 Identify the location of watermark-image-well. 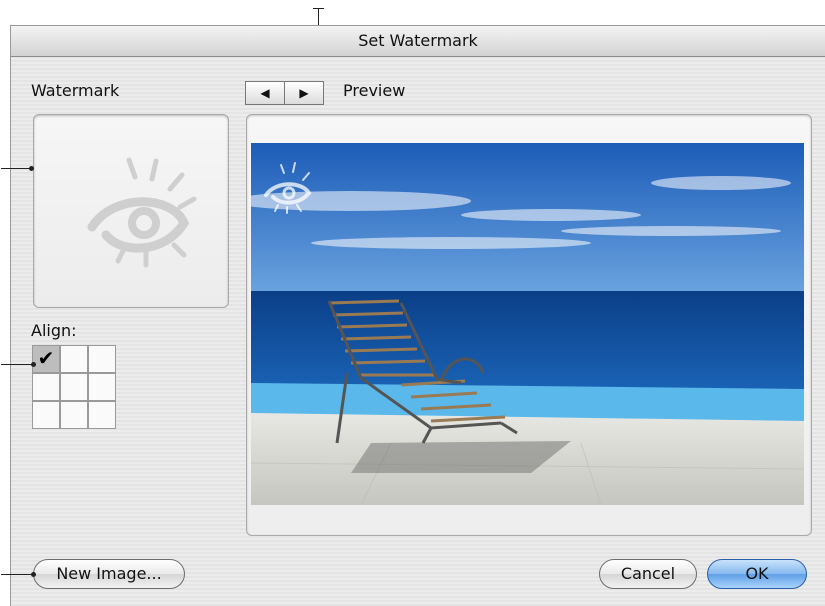
(131, 211).